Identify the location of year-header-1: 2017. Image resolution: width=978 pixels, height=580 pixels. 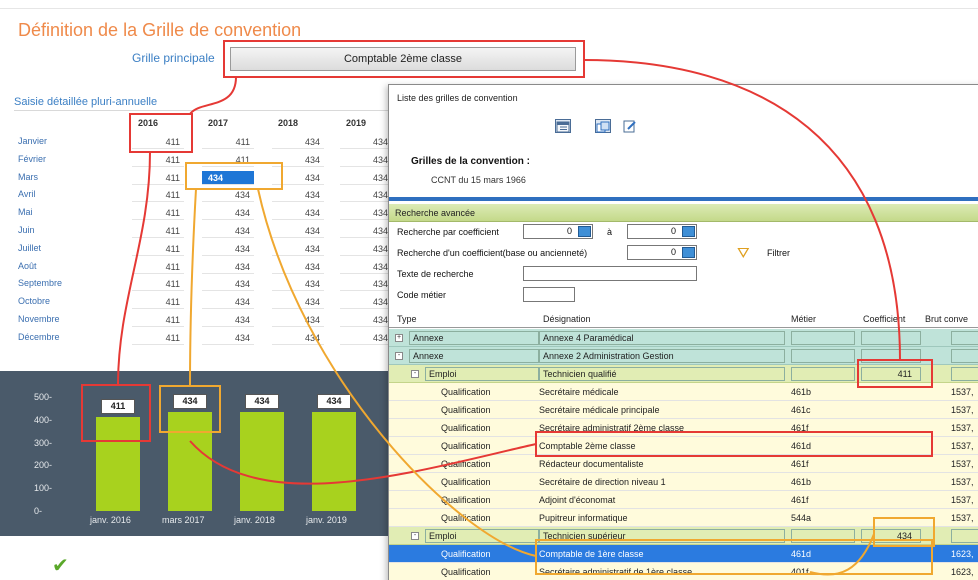
(218, 123).